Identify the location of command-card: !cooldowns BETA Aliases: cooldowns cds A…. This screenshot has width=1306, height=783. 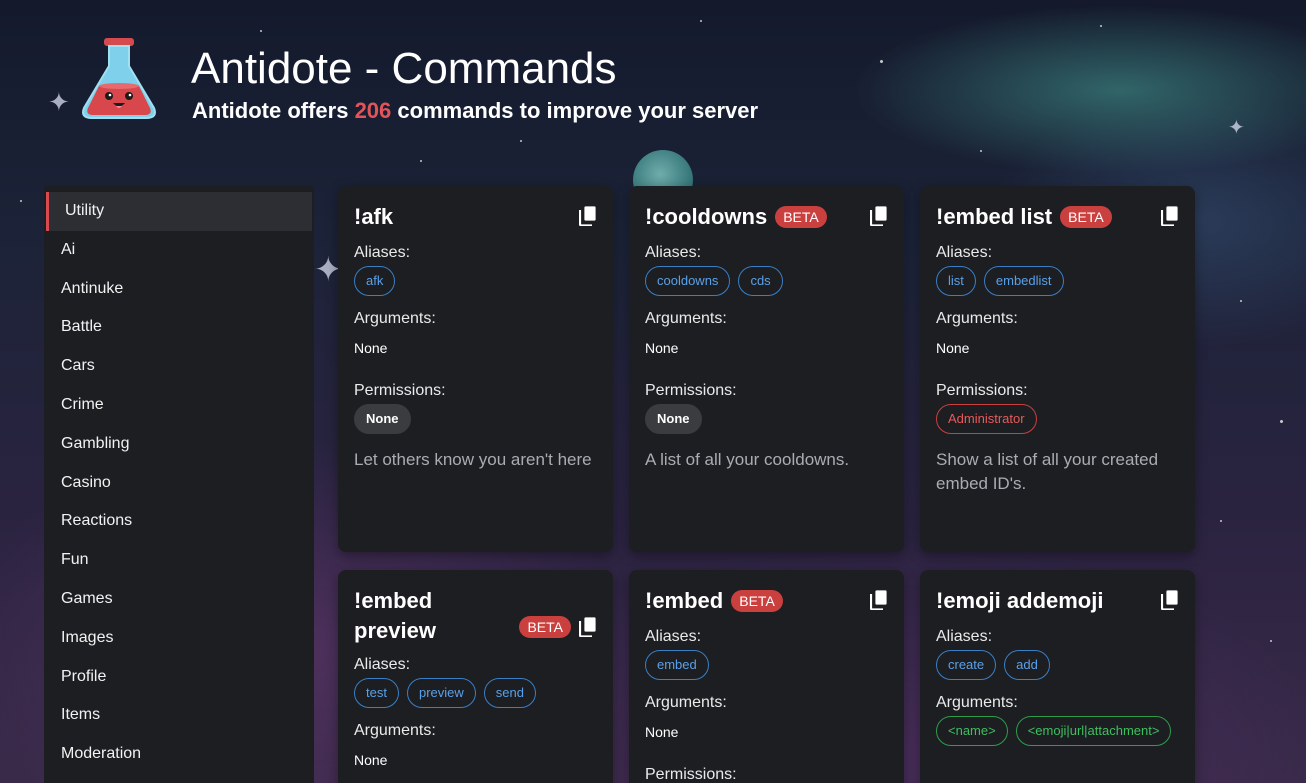
(766, 369).